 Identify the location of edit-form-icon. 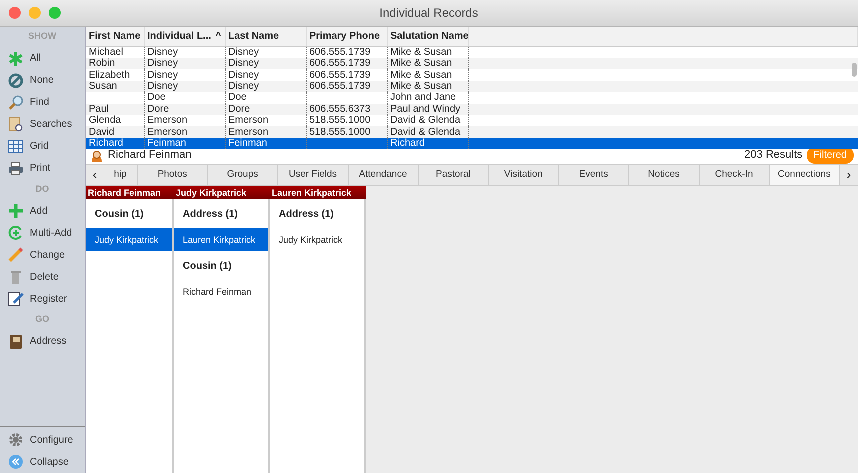
(16, 299).